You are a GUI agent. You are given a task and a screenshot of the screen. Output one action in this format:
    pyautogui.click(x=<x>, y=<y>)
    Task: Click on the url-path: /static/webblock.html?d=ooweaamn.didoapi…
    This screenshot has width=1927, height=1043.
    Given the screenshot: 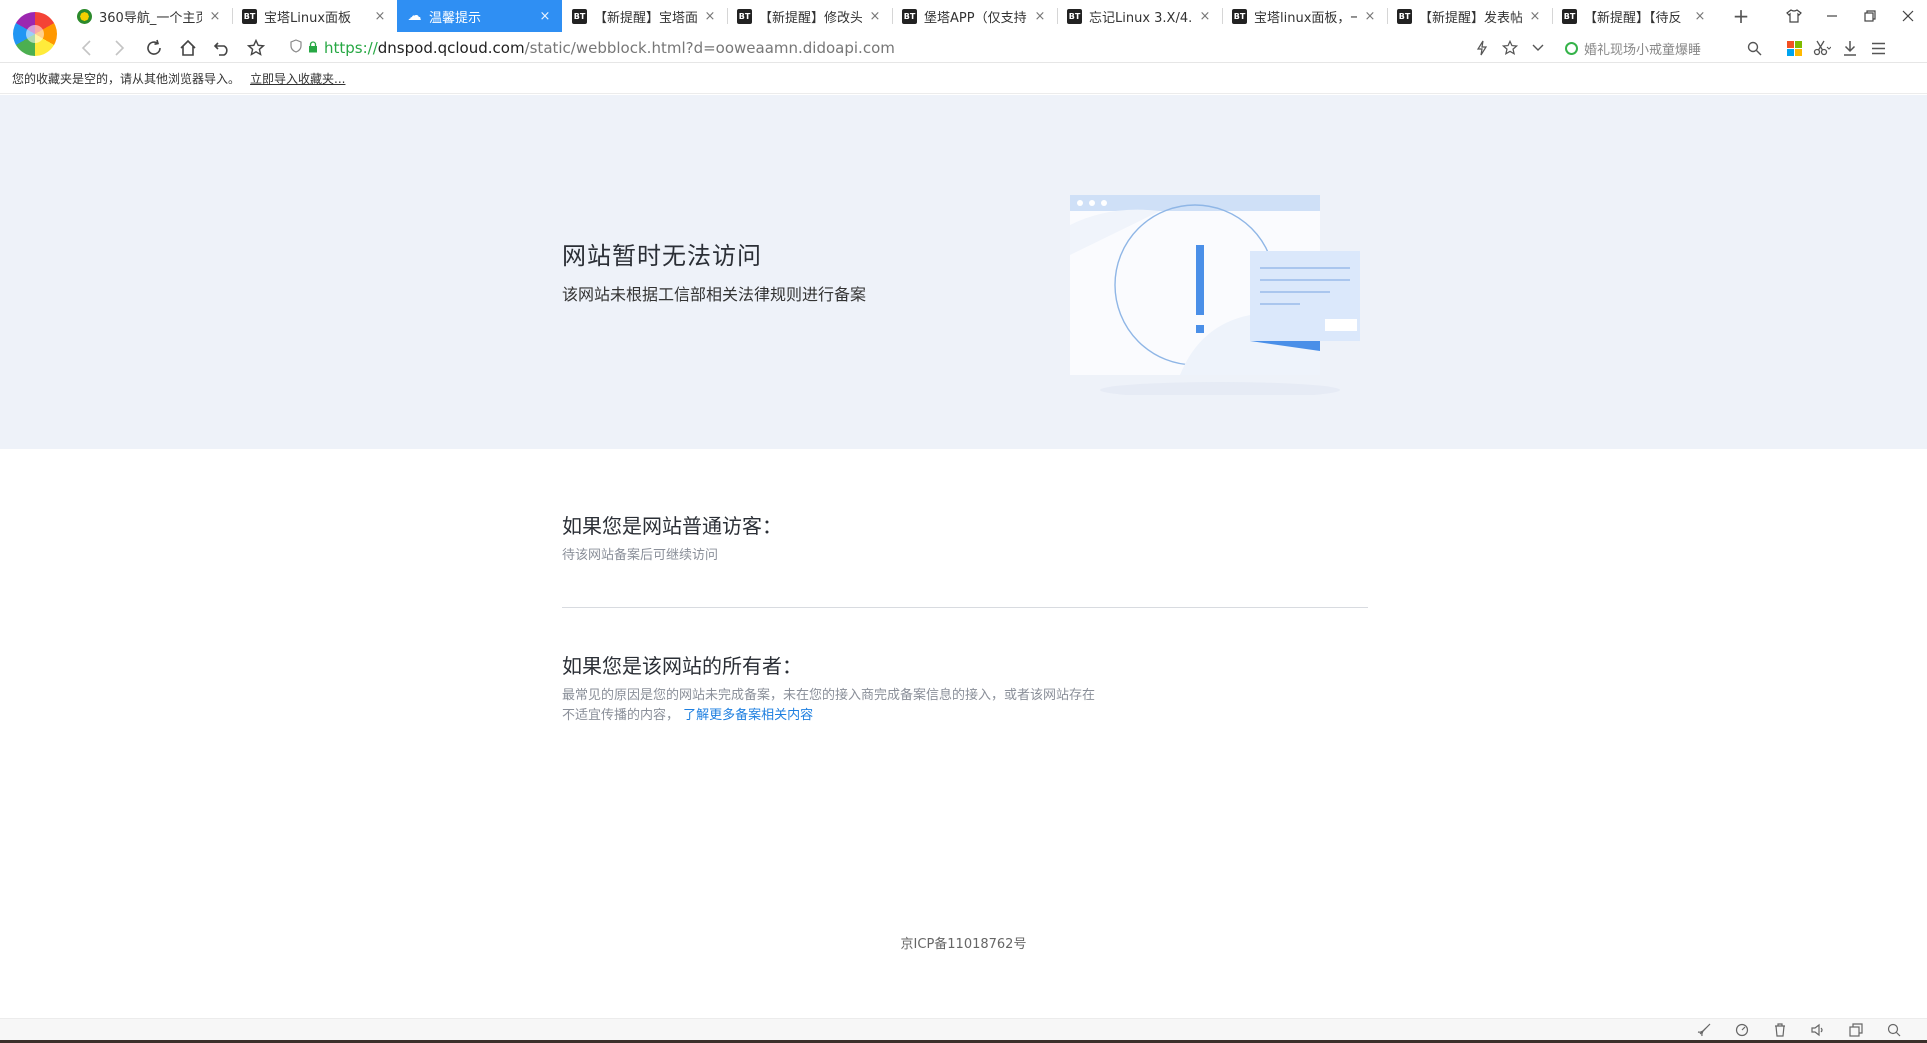 What is the action you would take?
    pyautogui.click(x=709, y=48)
    